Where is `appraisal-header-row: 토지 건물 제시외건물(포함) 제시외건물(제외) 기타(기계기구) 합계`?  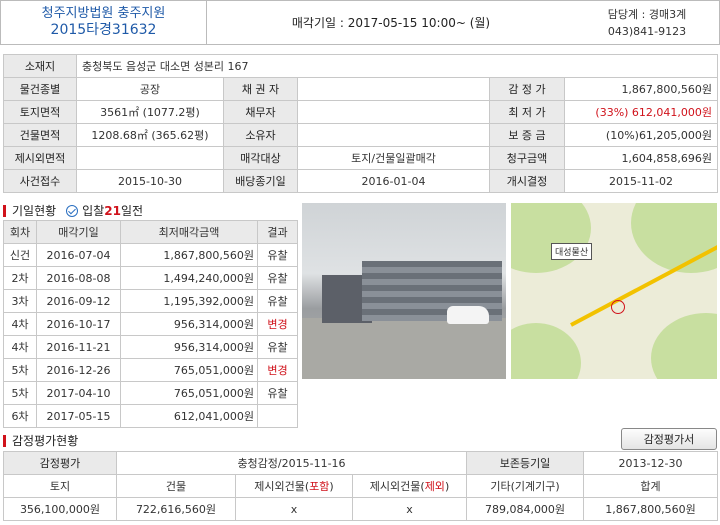 appraisal-header-row: 토지 건물 제시외건물(포함) 제시외건물(제외) 기타(기계기구) 합계 is located at coordinates (361, 486).